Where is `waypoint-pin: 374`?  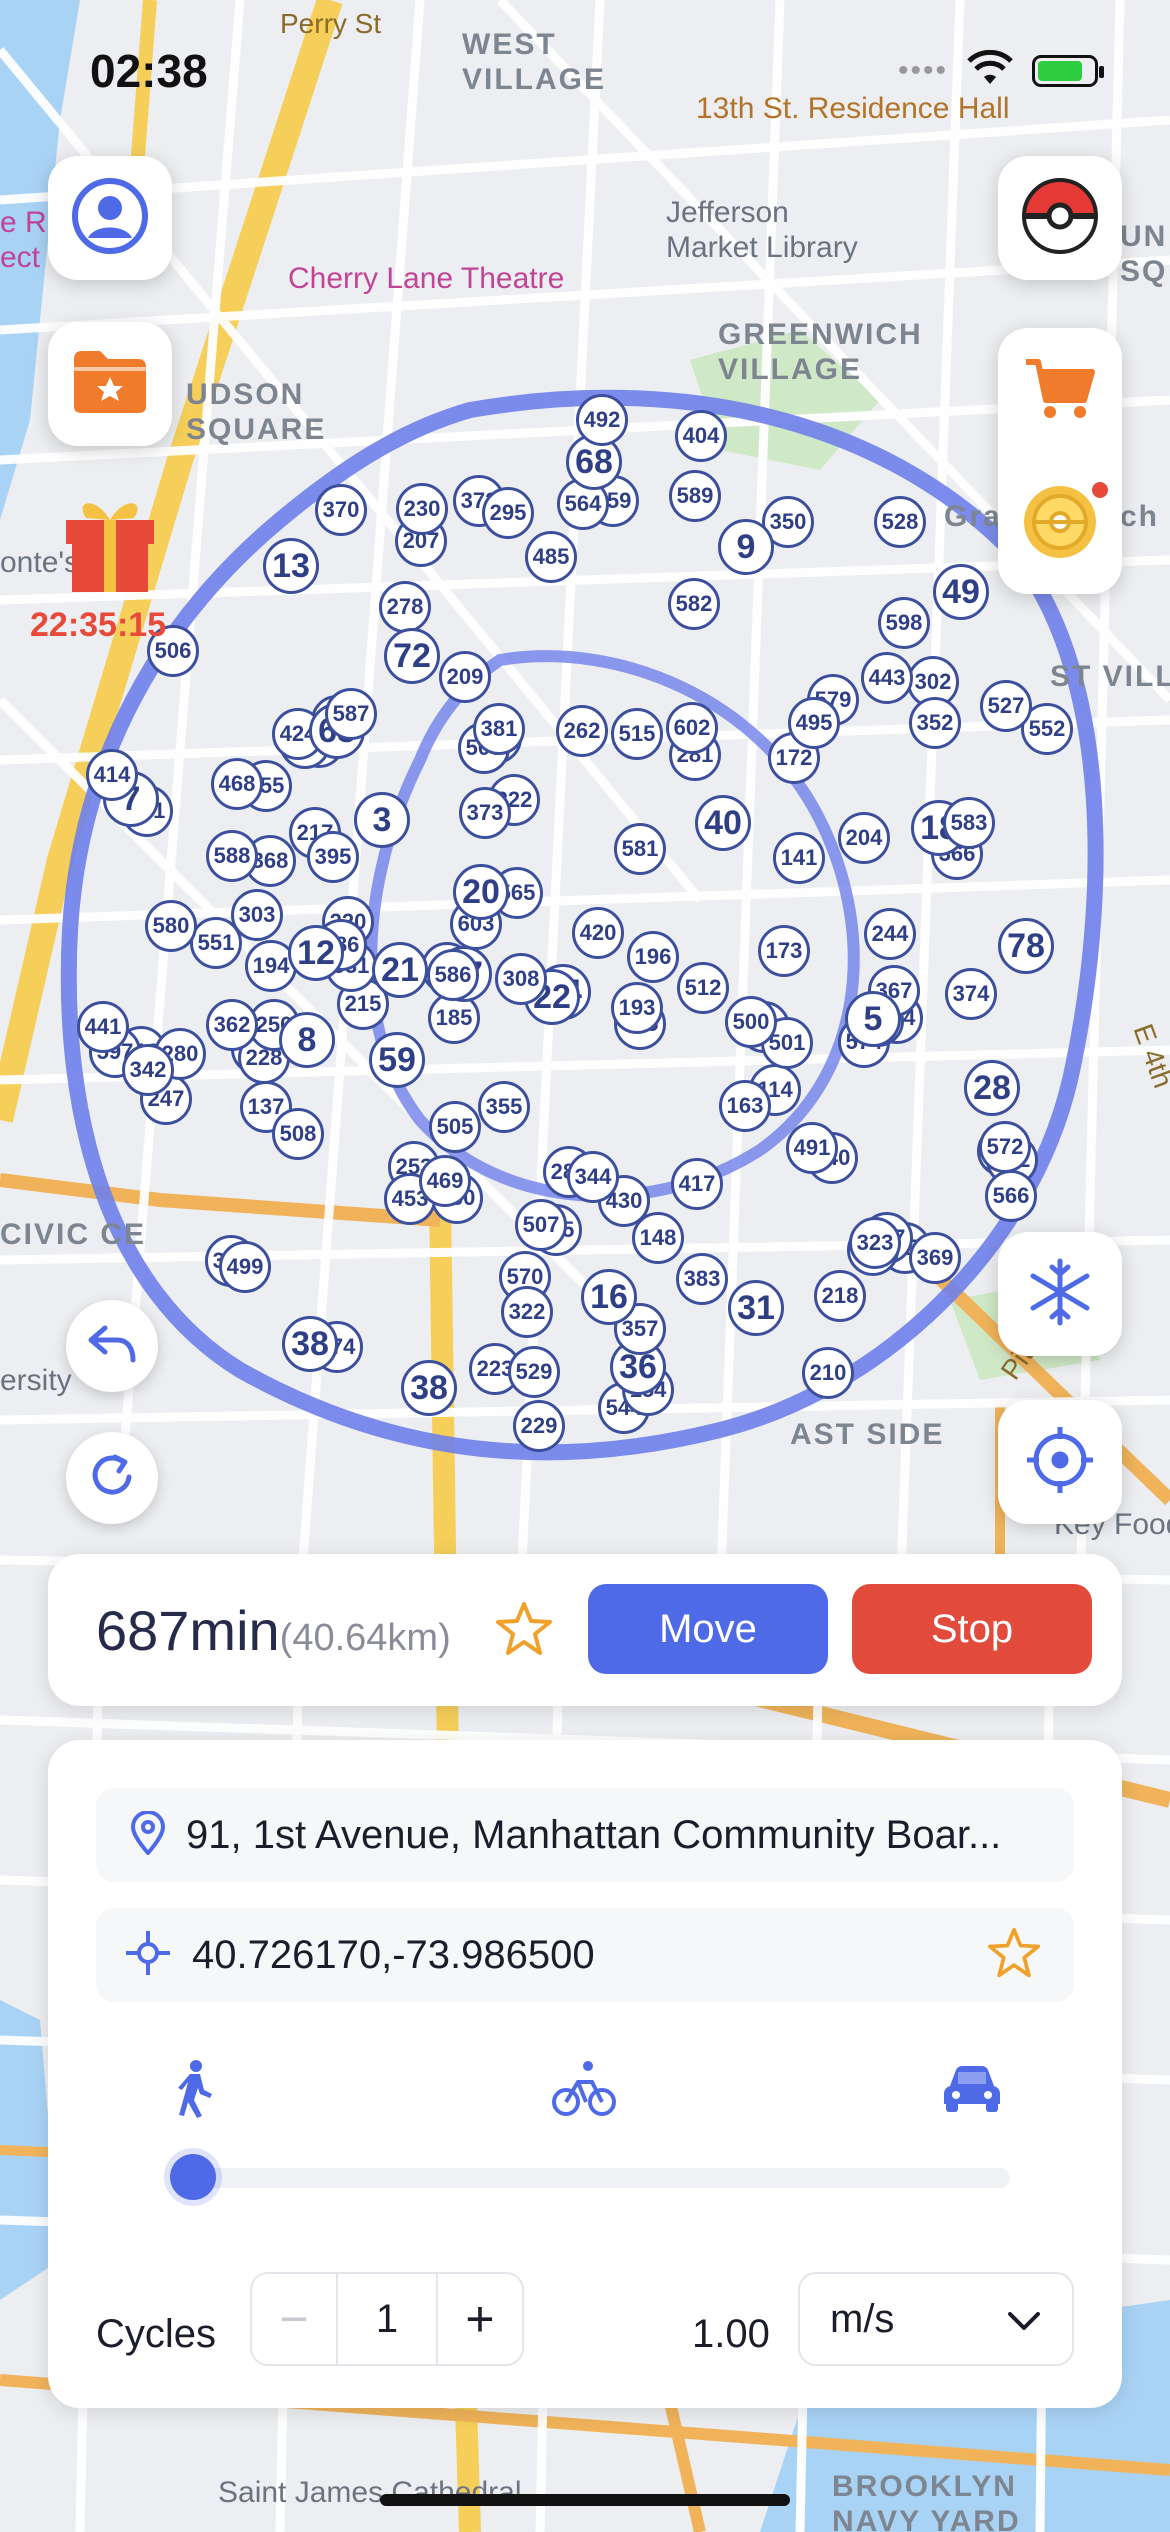
waypoint-pin: 374 is located at coordinates (971, 994).